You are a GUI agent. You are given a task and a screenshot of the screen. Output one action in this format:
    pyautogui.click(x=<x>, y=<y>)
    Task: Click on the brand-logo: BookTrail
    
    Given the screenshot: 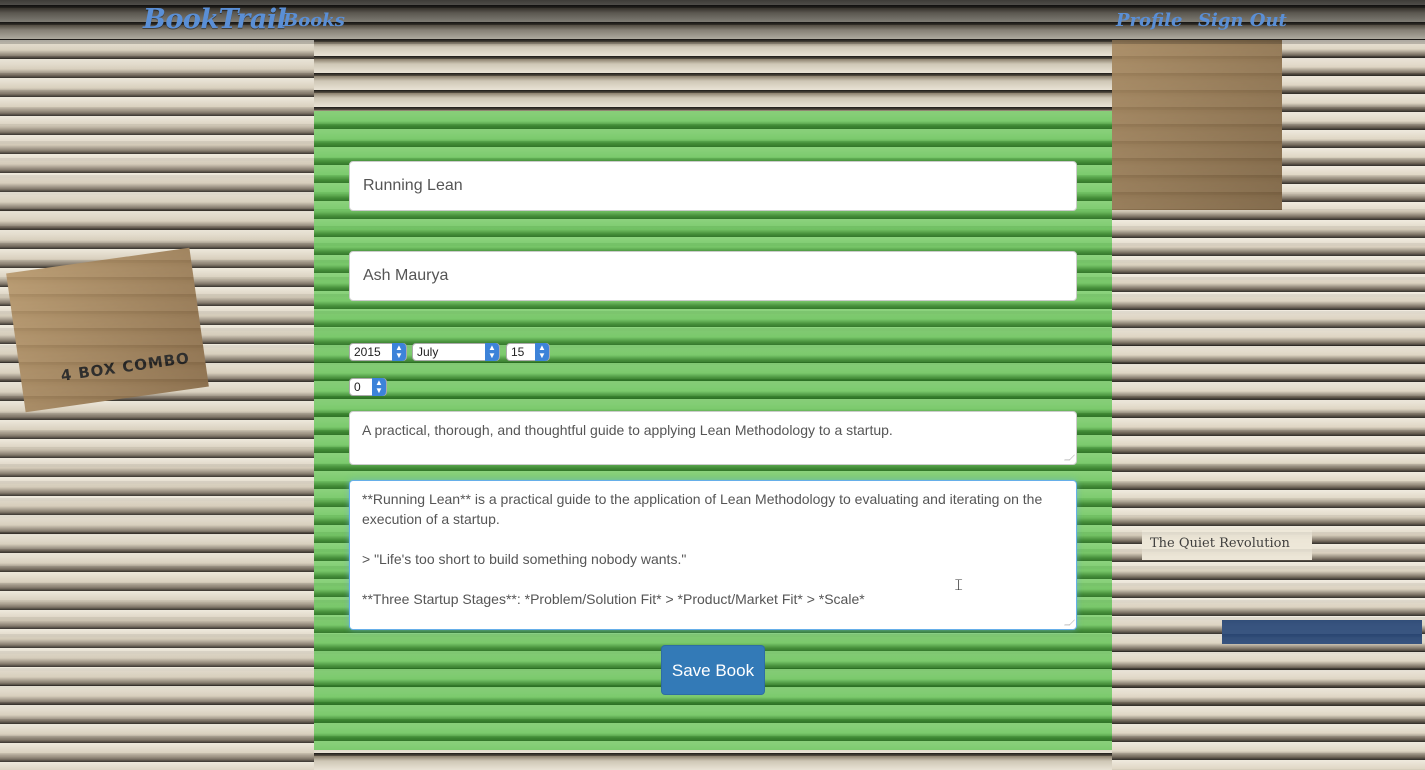 What is the action you would take?
    pyautogui.click(x=215, y=19)
    